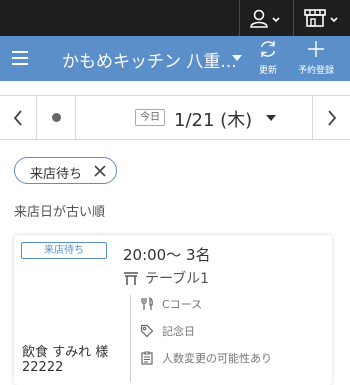  I want to click on note-info: 人数変更の可能性あり, so click(206, 358).